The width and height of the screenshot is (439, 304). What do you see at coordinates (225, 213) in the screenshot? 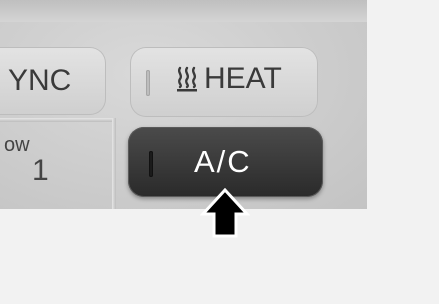
I see `arrow-up-icon` at bounding box center [225, 213].